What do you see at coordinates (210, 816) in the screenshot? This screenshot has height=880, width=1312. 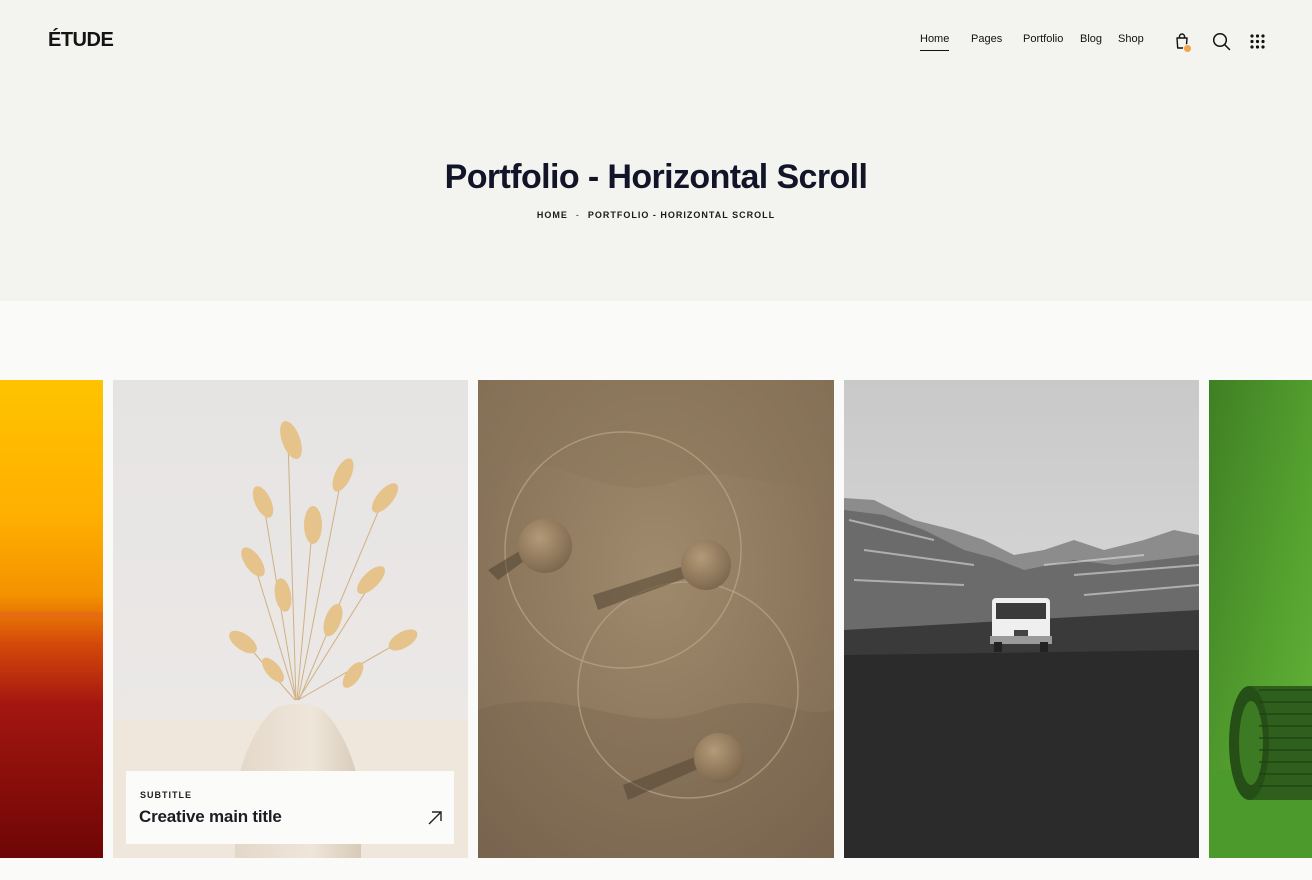 I see `card-title: Creative main title` at bounding box center [210, 816].